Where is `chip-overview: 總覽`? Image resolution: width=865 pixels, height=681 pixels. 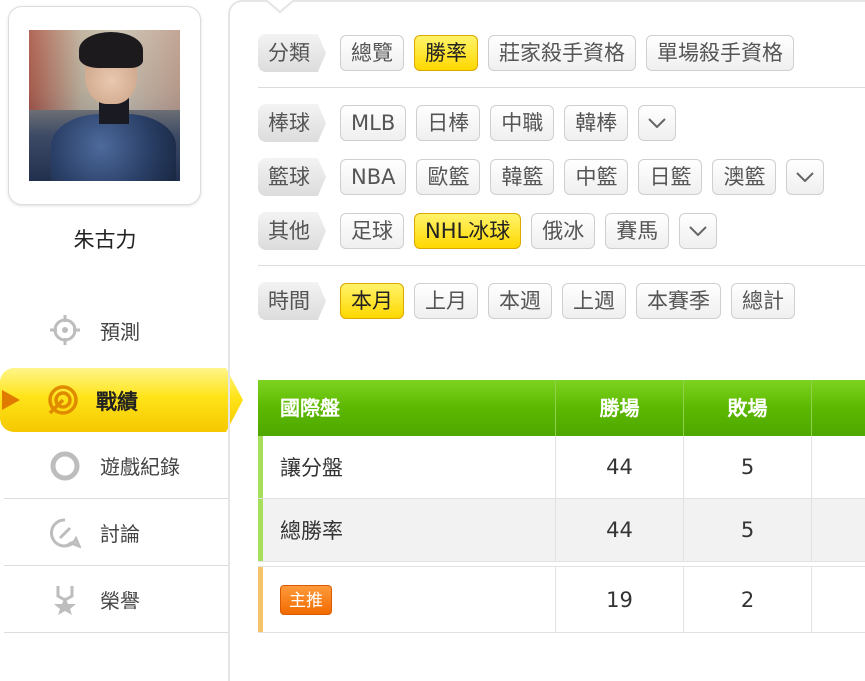 chip-overview: 總覽 is located at coordinates (372, 53).